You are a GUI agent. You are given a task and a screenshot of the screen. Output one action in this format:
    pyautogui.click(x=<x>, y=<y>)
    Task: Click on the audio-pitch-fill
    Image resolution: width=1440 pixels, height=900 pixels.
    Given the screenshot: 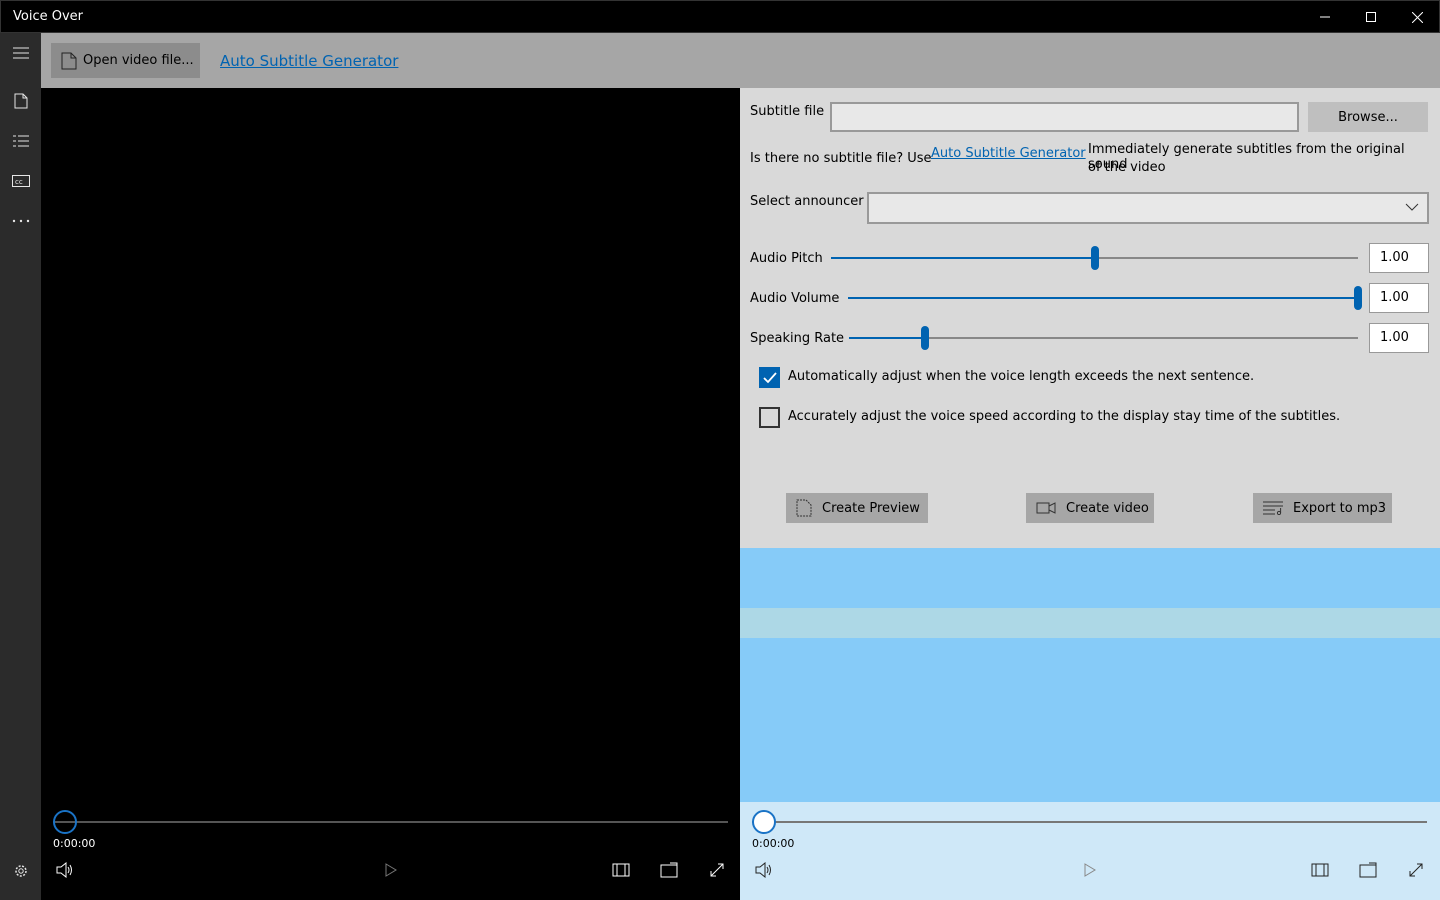 What is the action you would take?
    pyautogui.click(x=963, y=258)
    